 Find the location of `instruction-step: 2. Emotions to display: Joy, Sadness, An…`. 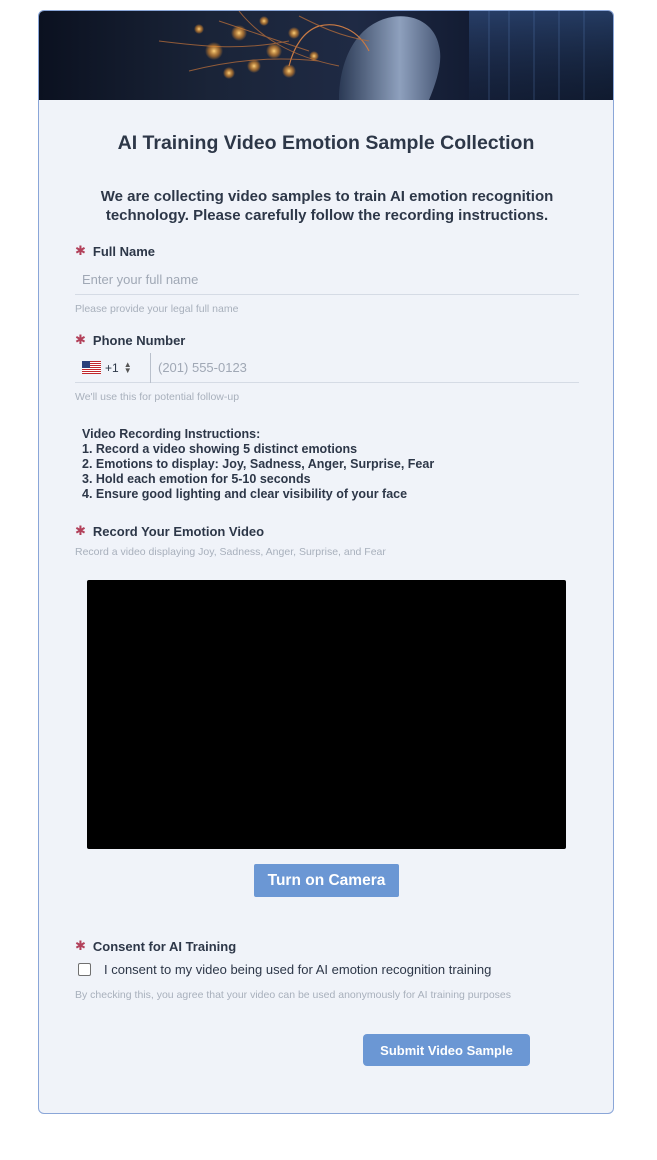

instruction-step: 2. Emotions to display: Joy, Sadness, An… is located at coordinates (258, 464).